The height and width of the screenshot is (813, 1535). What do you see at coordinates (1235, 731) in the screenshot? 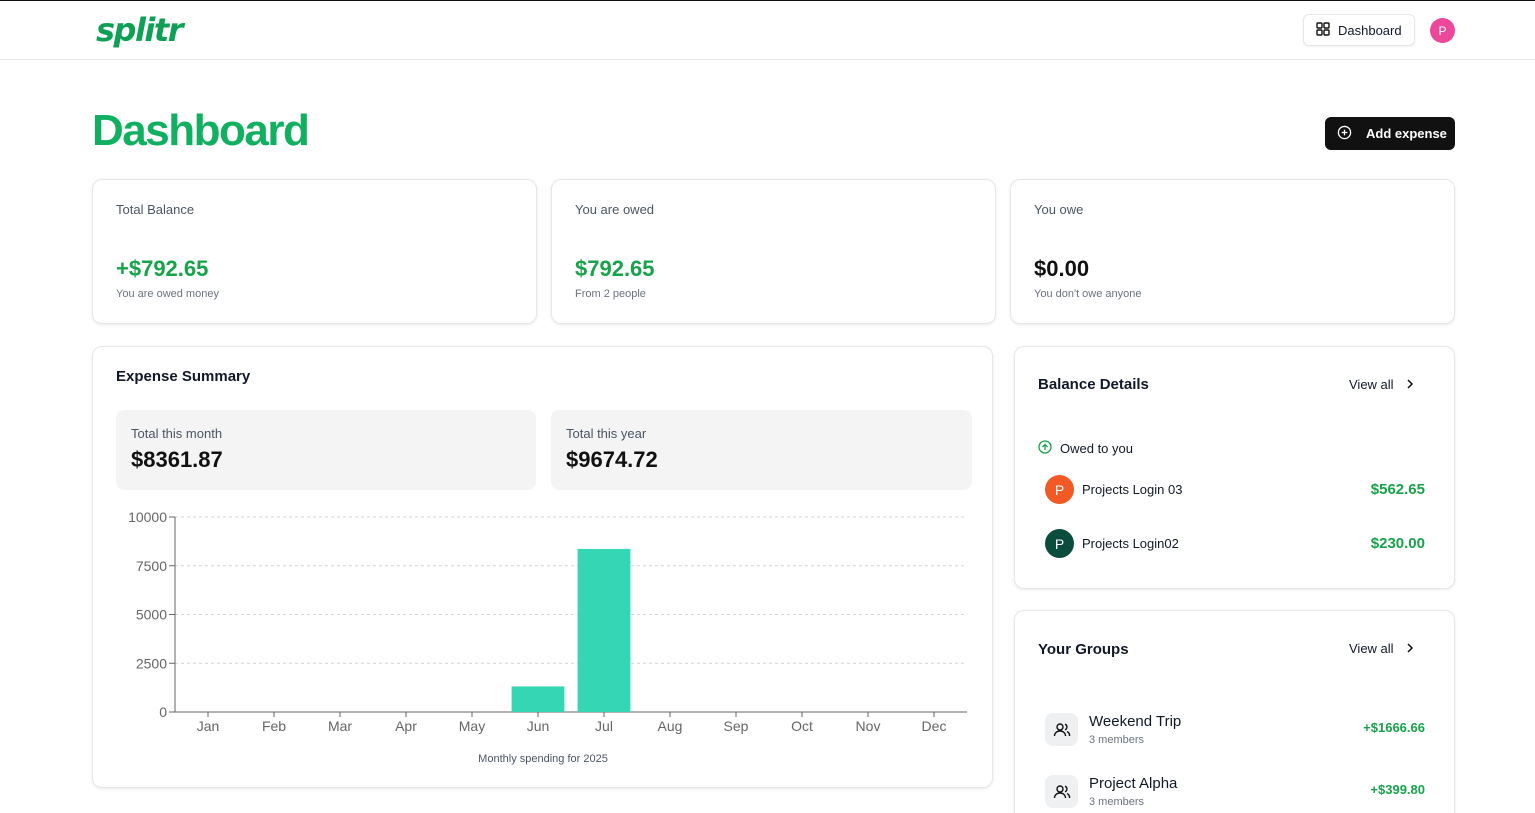
I see `group-row-weekend-trip: Weekend Trip 3 members +$1666.66` at bounding box center [1235, 731].